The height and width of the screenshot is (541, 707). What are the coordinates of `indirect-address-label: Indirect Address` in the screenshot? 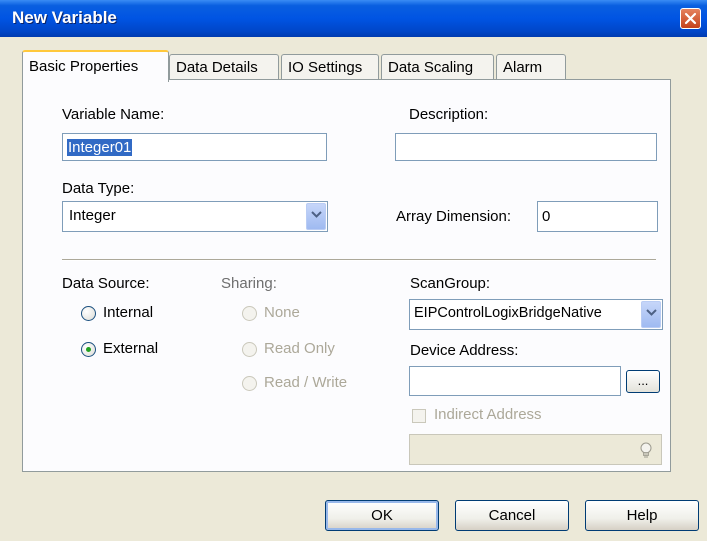 It's located at (488, 414).